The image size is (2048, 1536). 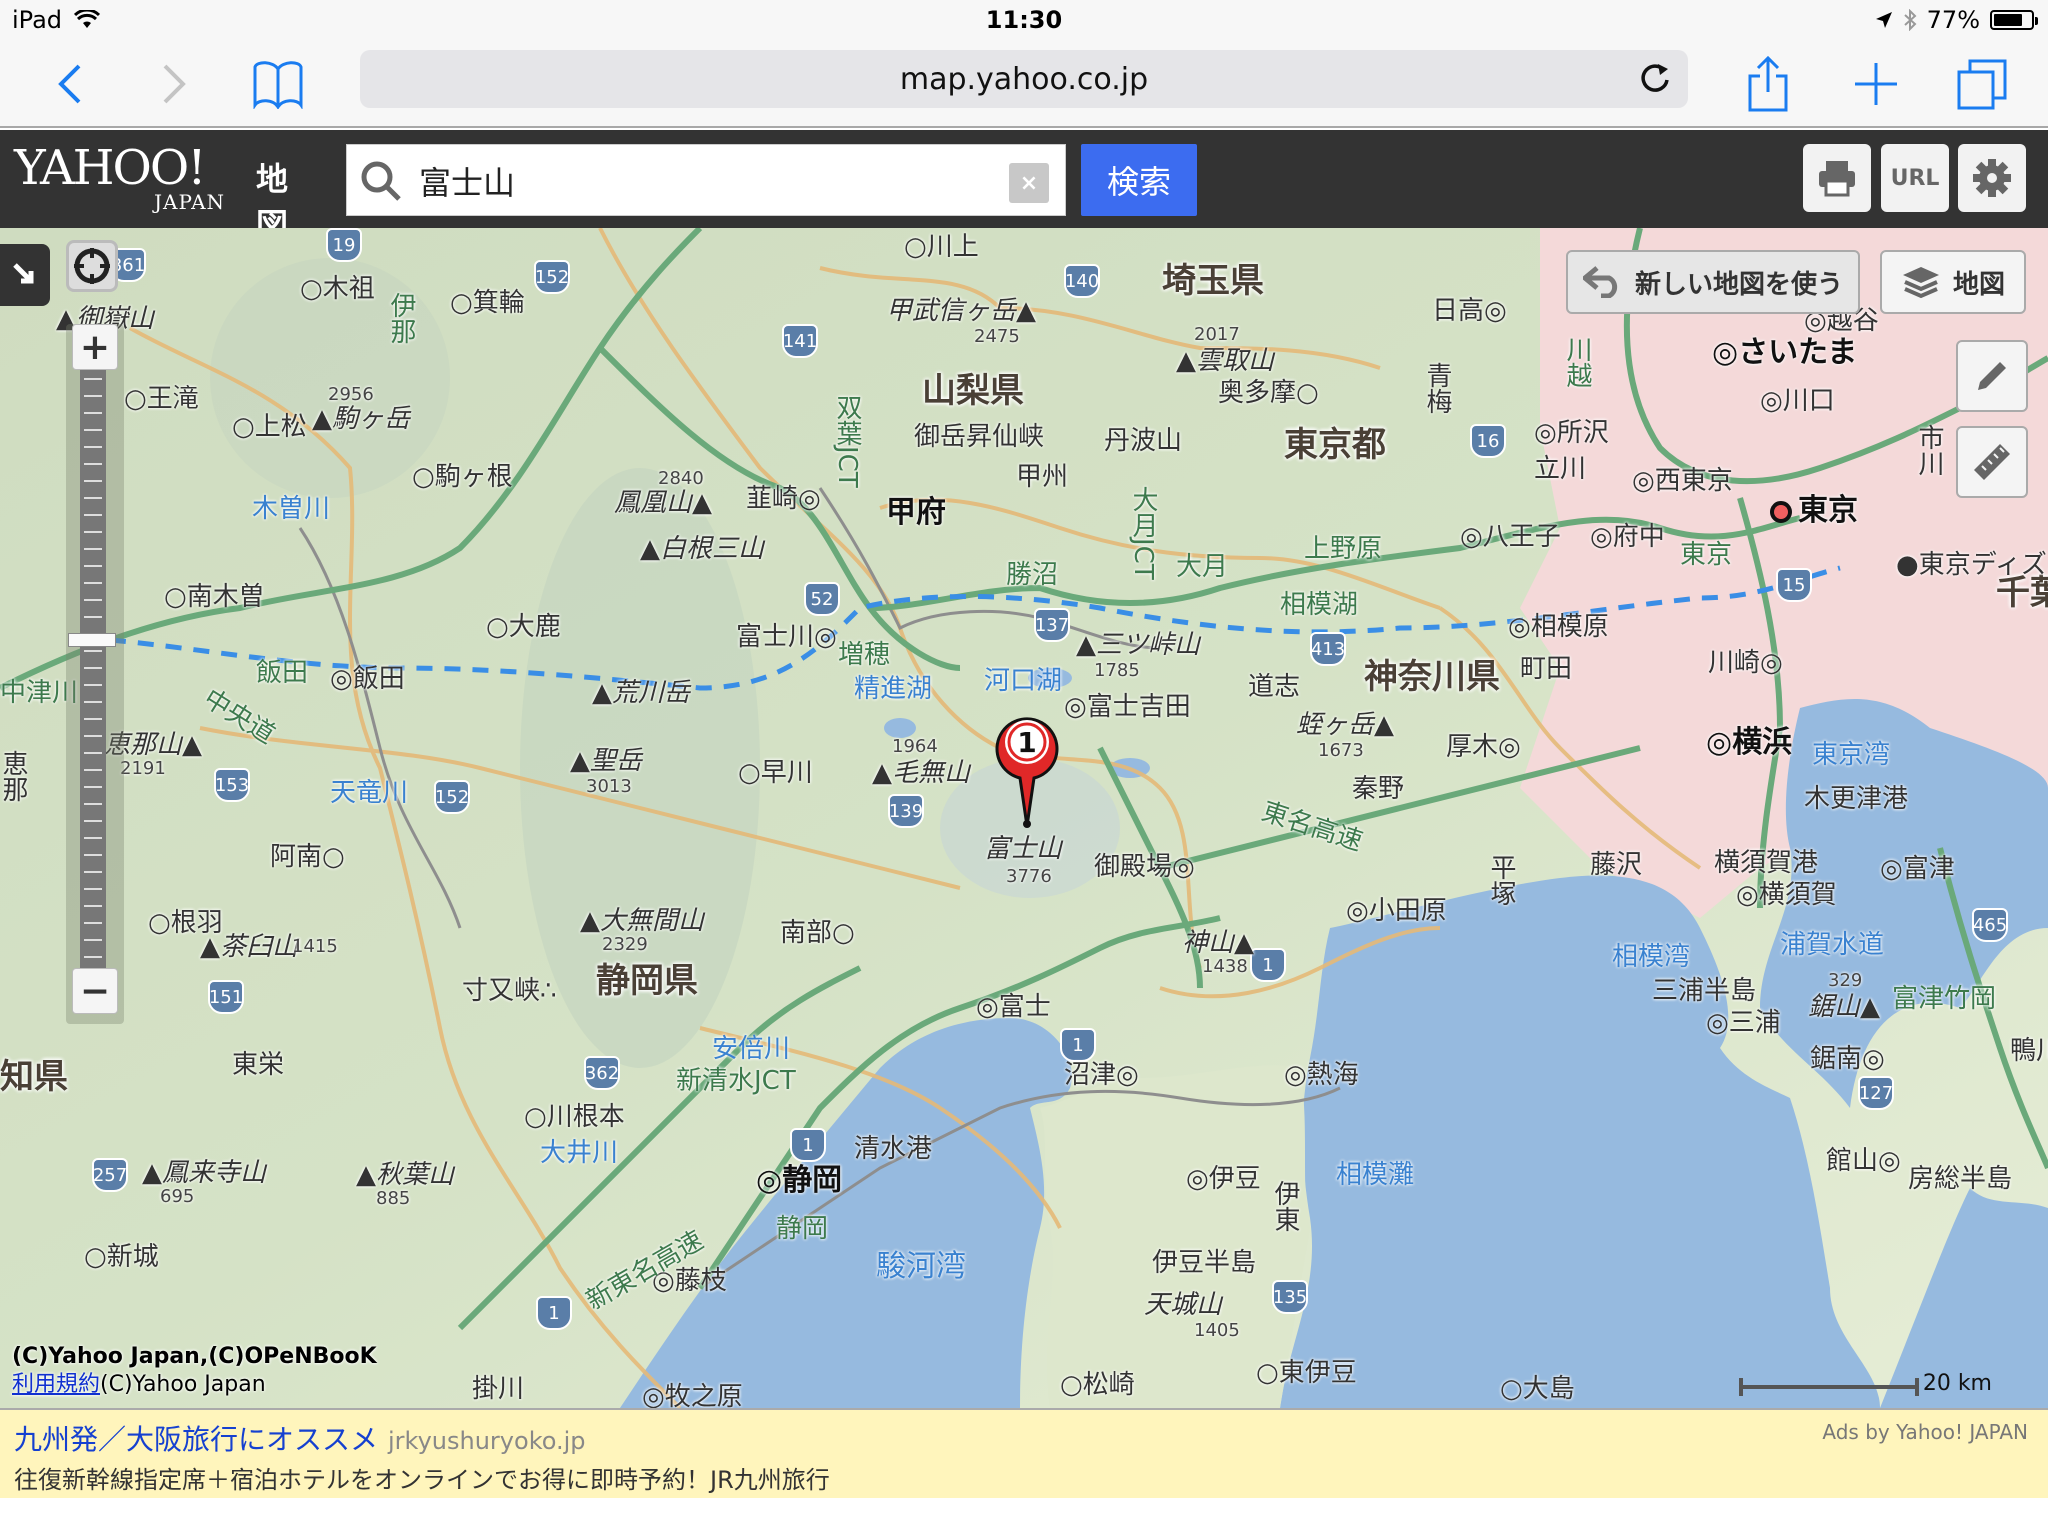 What do you see at coordinates (1851, 755) in the screenshot?
I see `water-label: 東京湾` at bounding box center [1851, 755].